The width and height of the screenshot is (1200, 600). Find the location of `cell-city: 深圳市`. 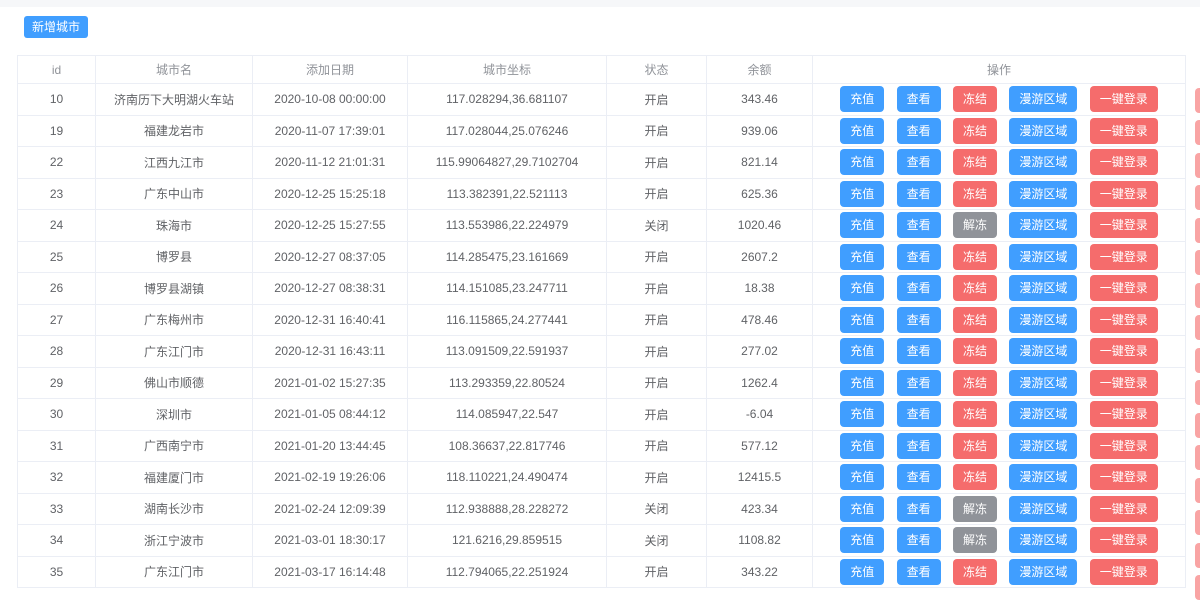

cell-city: 深圳市 is located at coordinates (174, 414).